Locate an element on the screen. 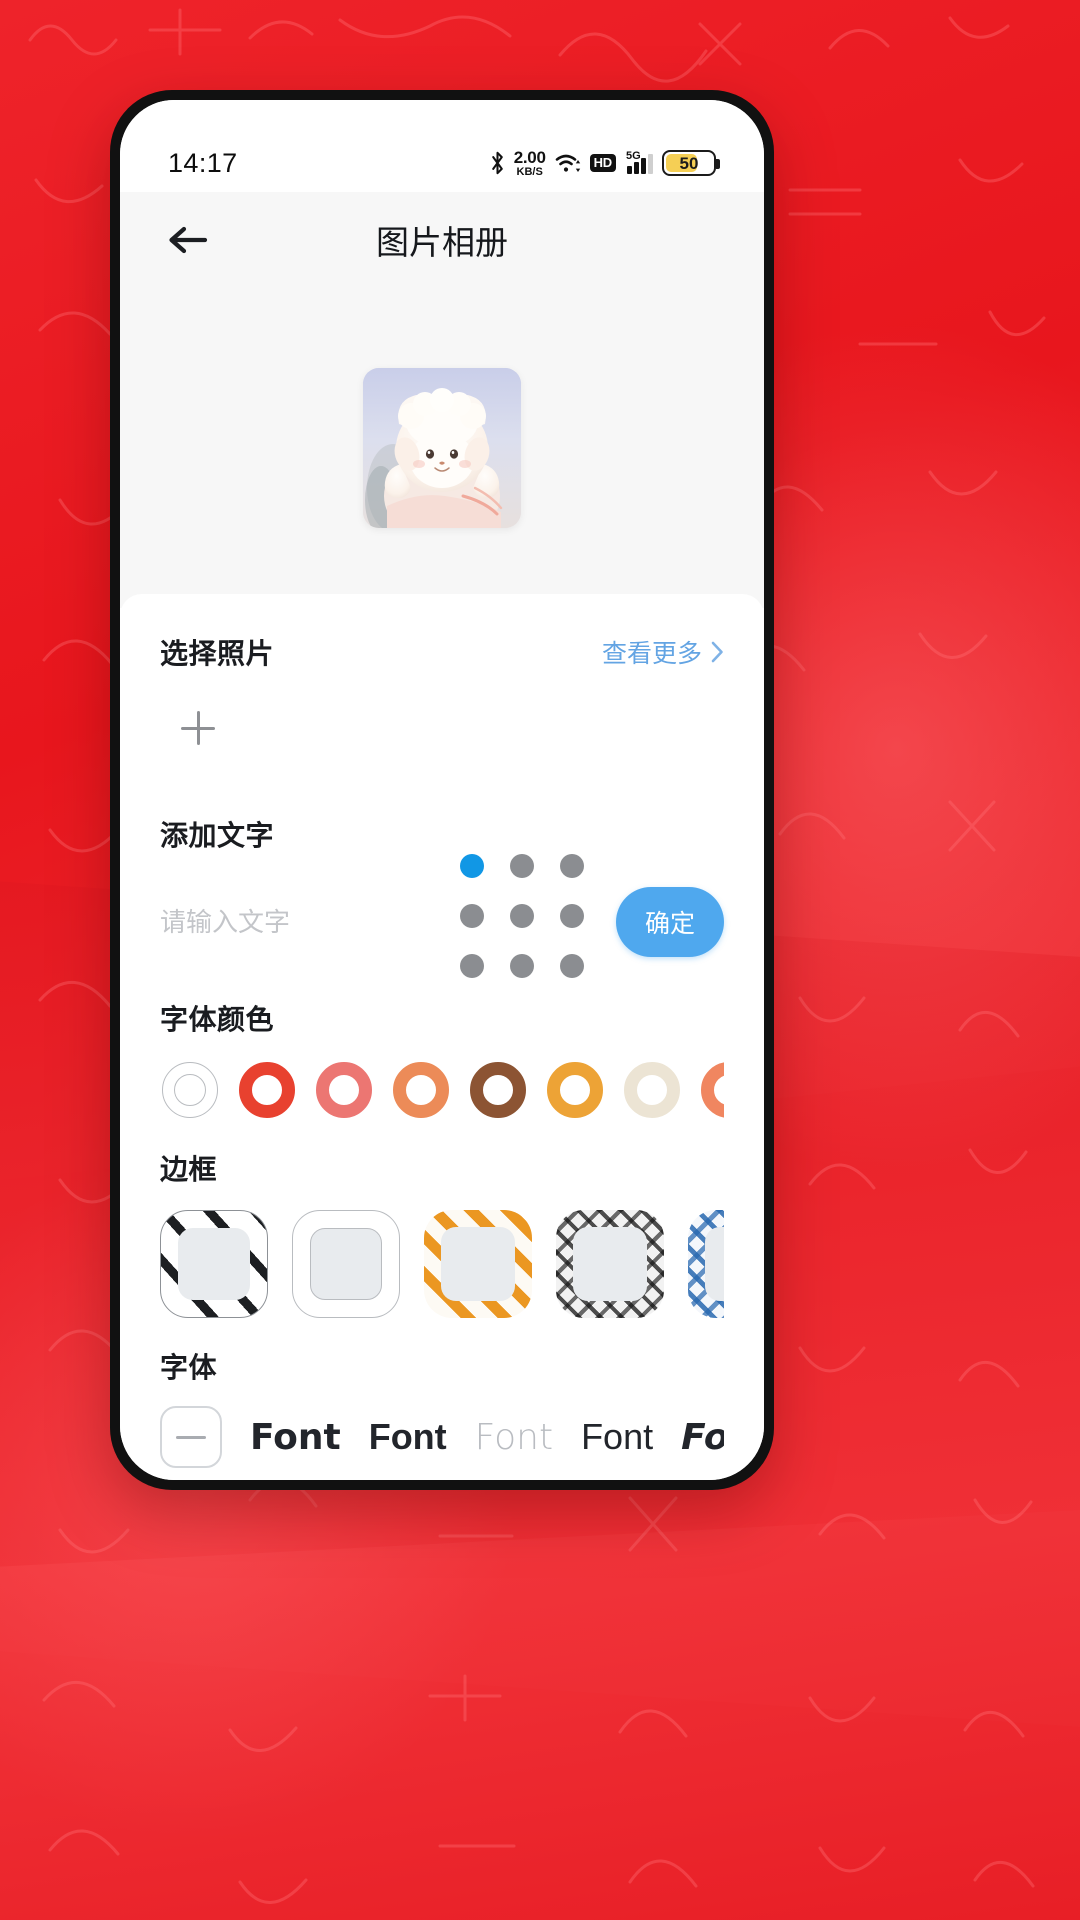  color-swatch-none is located at coordinates (190, 1090).